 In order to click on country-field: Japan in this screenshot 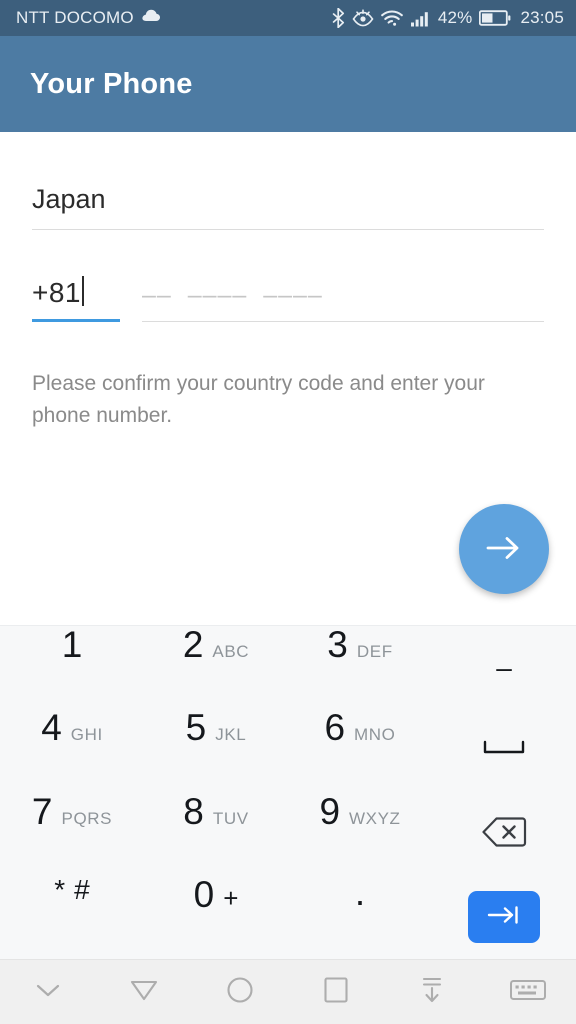, I will do `click(288, 207)`.